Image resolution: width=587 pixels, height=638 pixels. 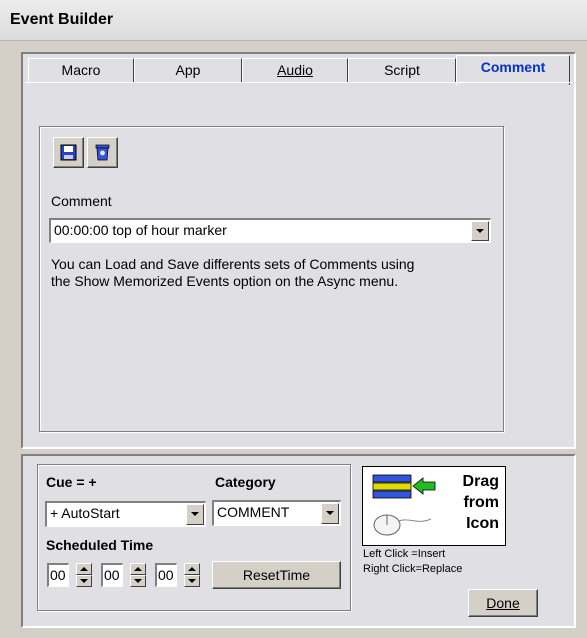 I want to click on tab-app: App, so click(x=188, y=70).